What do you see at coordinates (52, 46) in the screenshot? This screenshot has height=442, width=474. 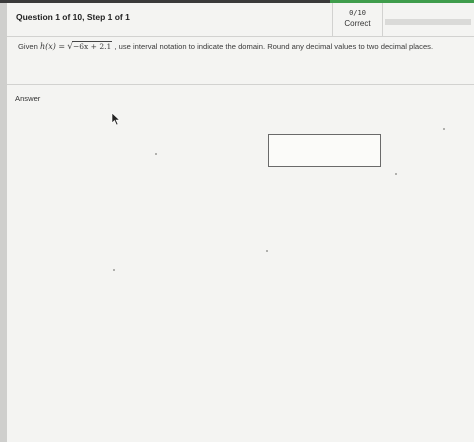 I see `function-lhs: h(x) =` at bounding box center [52, 46].